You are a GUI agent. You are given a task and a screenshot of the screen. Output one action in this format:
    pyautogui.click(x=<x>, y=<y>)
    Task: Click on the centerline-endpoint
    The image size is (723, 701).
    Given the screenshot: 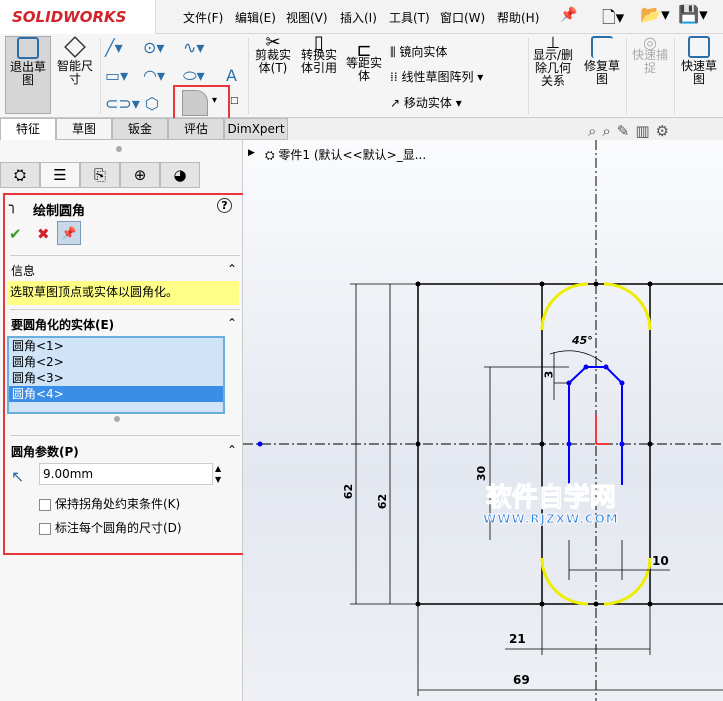 What is the action you would take?
    pyautogui.click(x=260, y=444)
    